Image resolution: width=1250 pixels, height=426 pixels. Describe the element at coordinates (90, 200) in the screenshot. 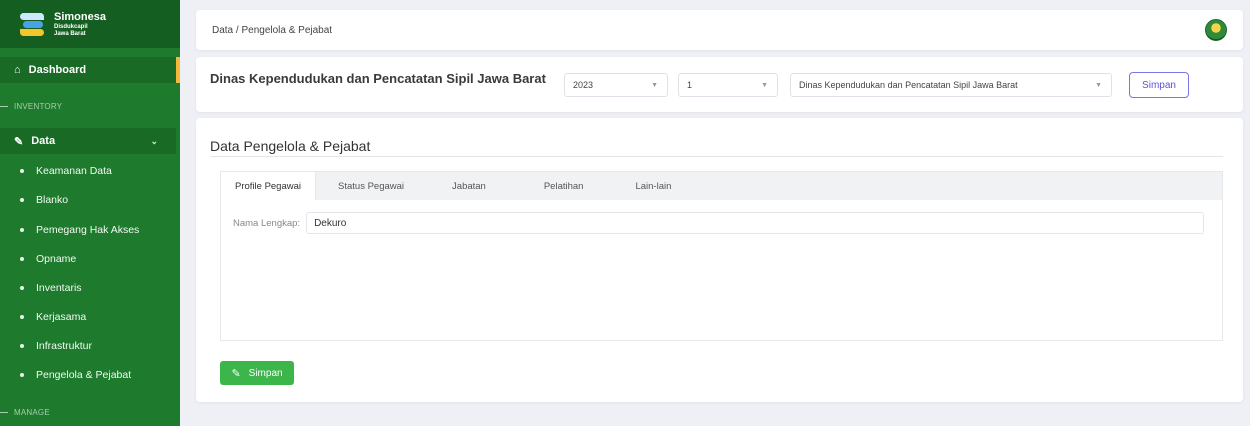

I see `sidebar-item-blanko: Blanko` at that location.